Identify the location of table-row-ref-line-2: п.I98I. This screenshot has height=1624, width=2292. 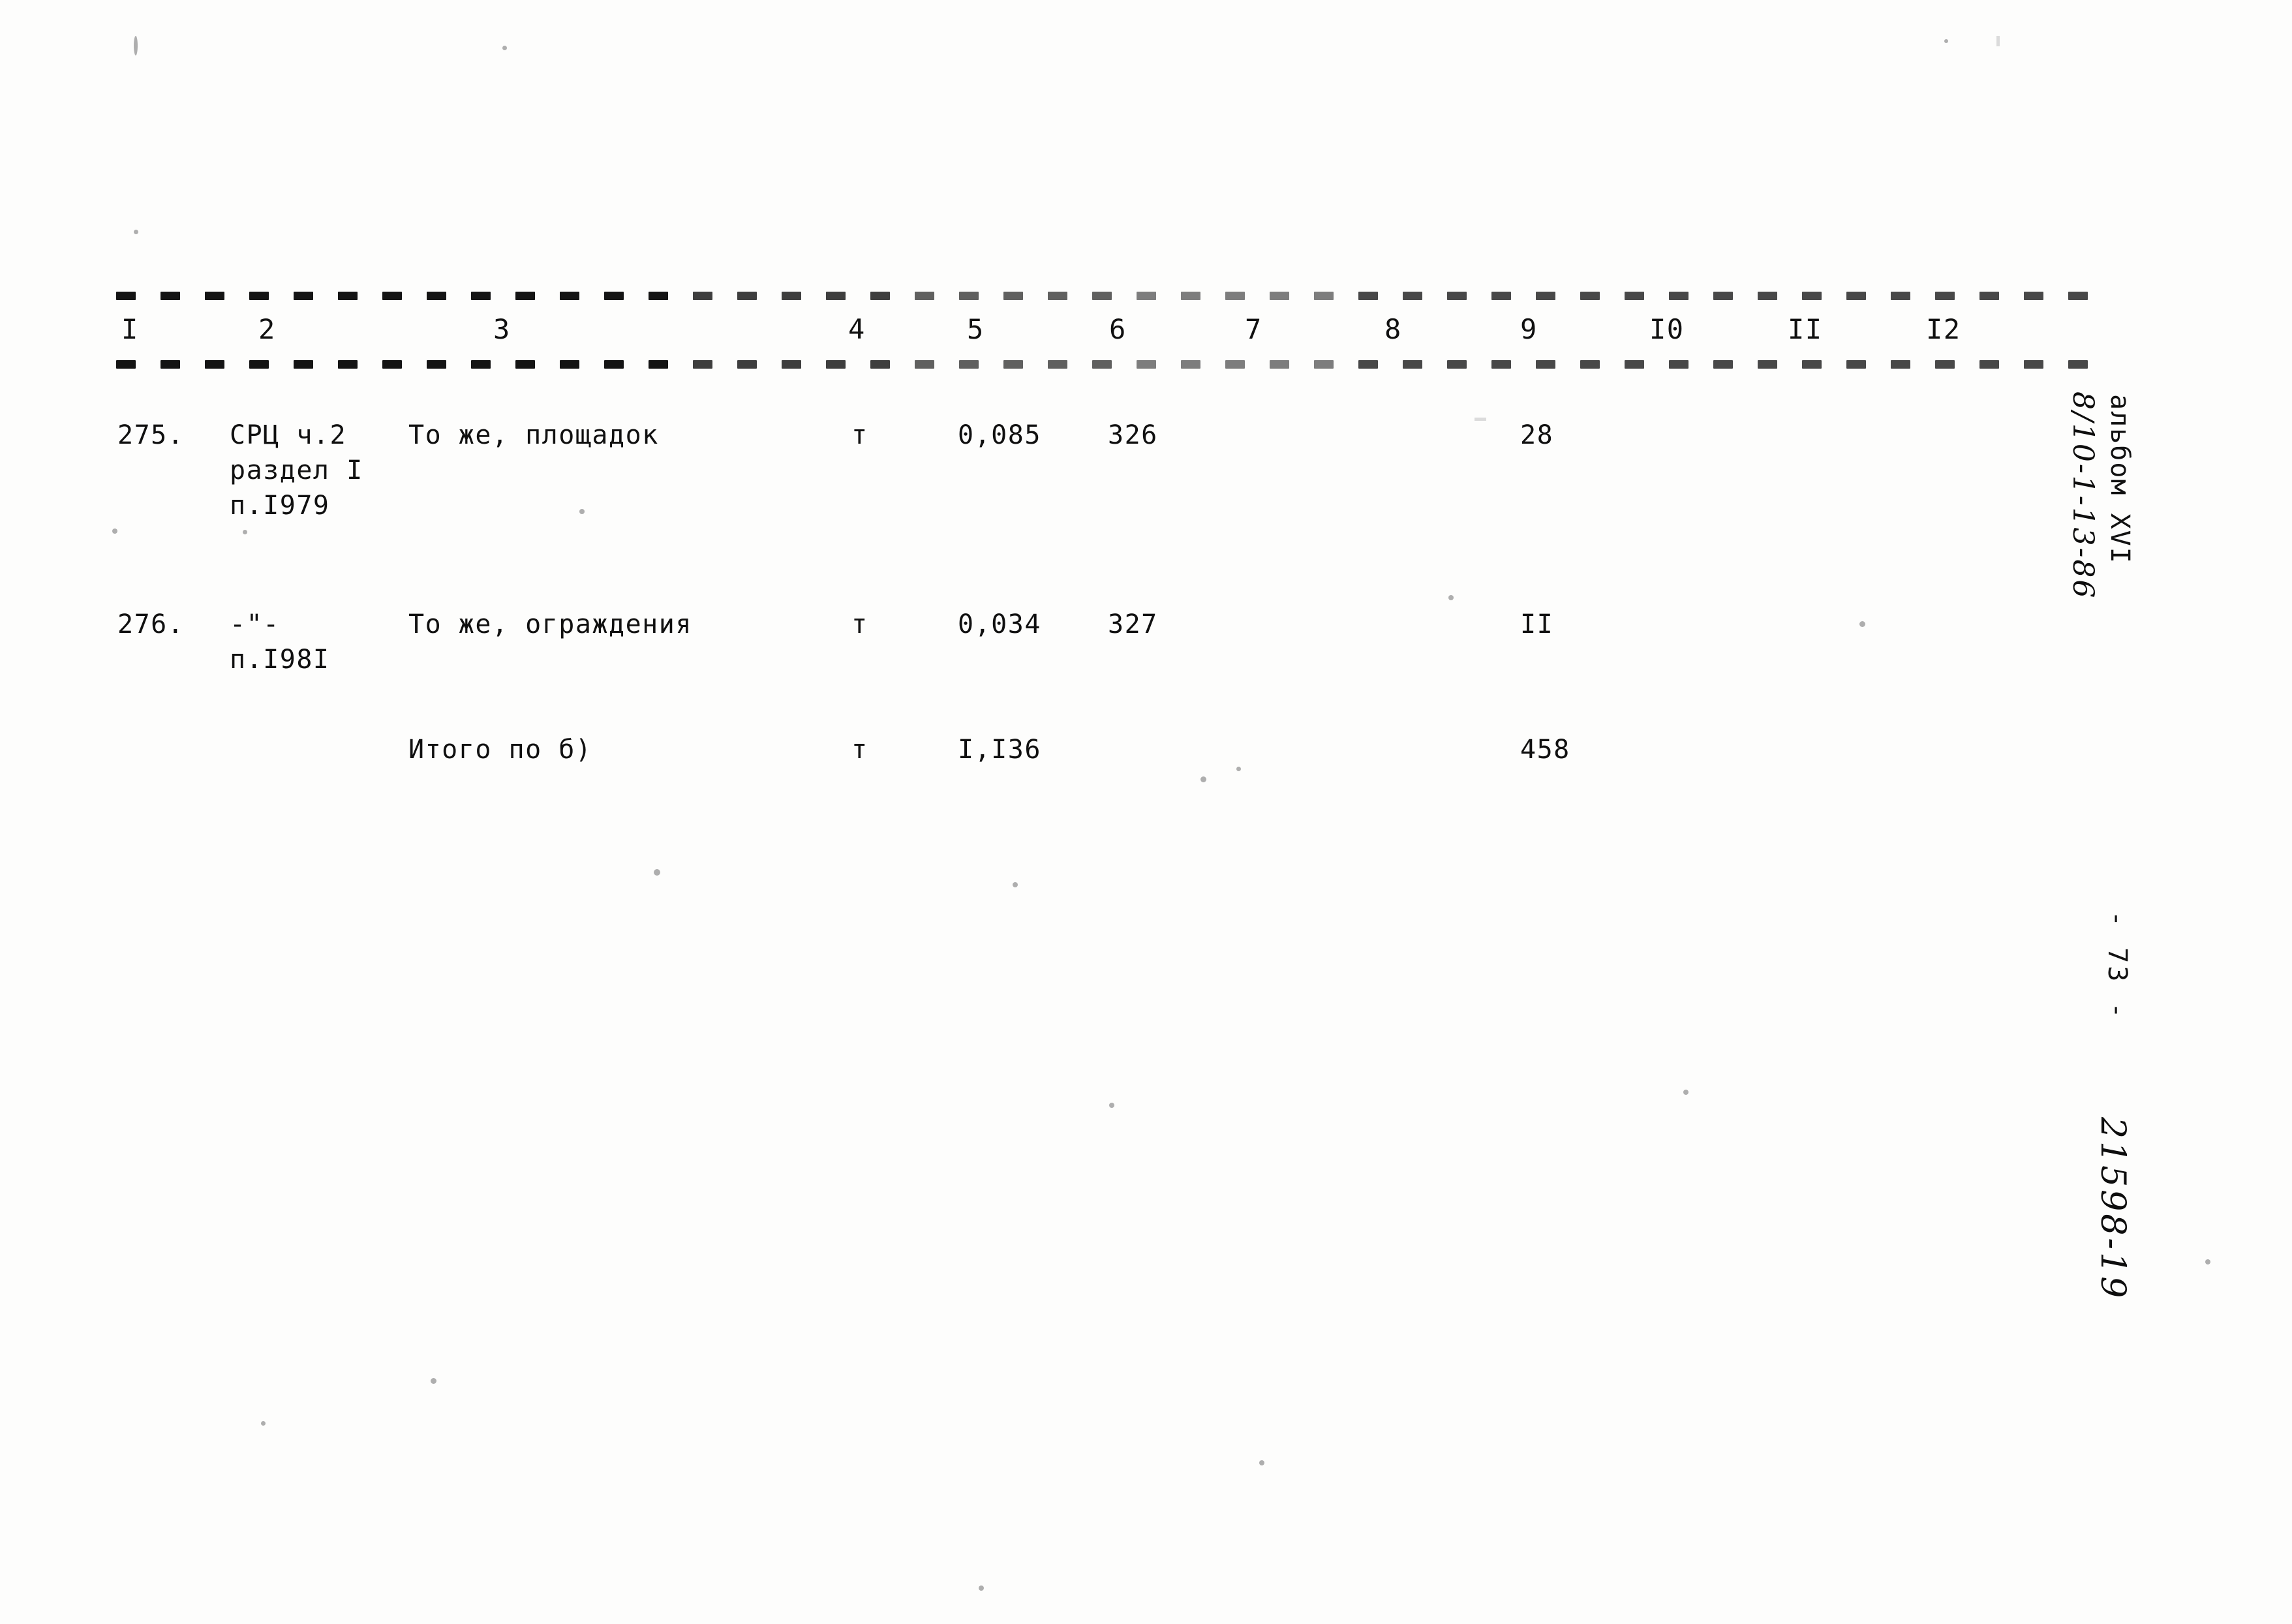
(280, 660).